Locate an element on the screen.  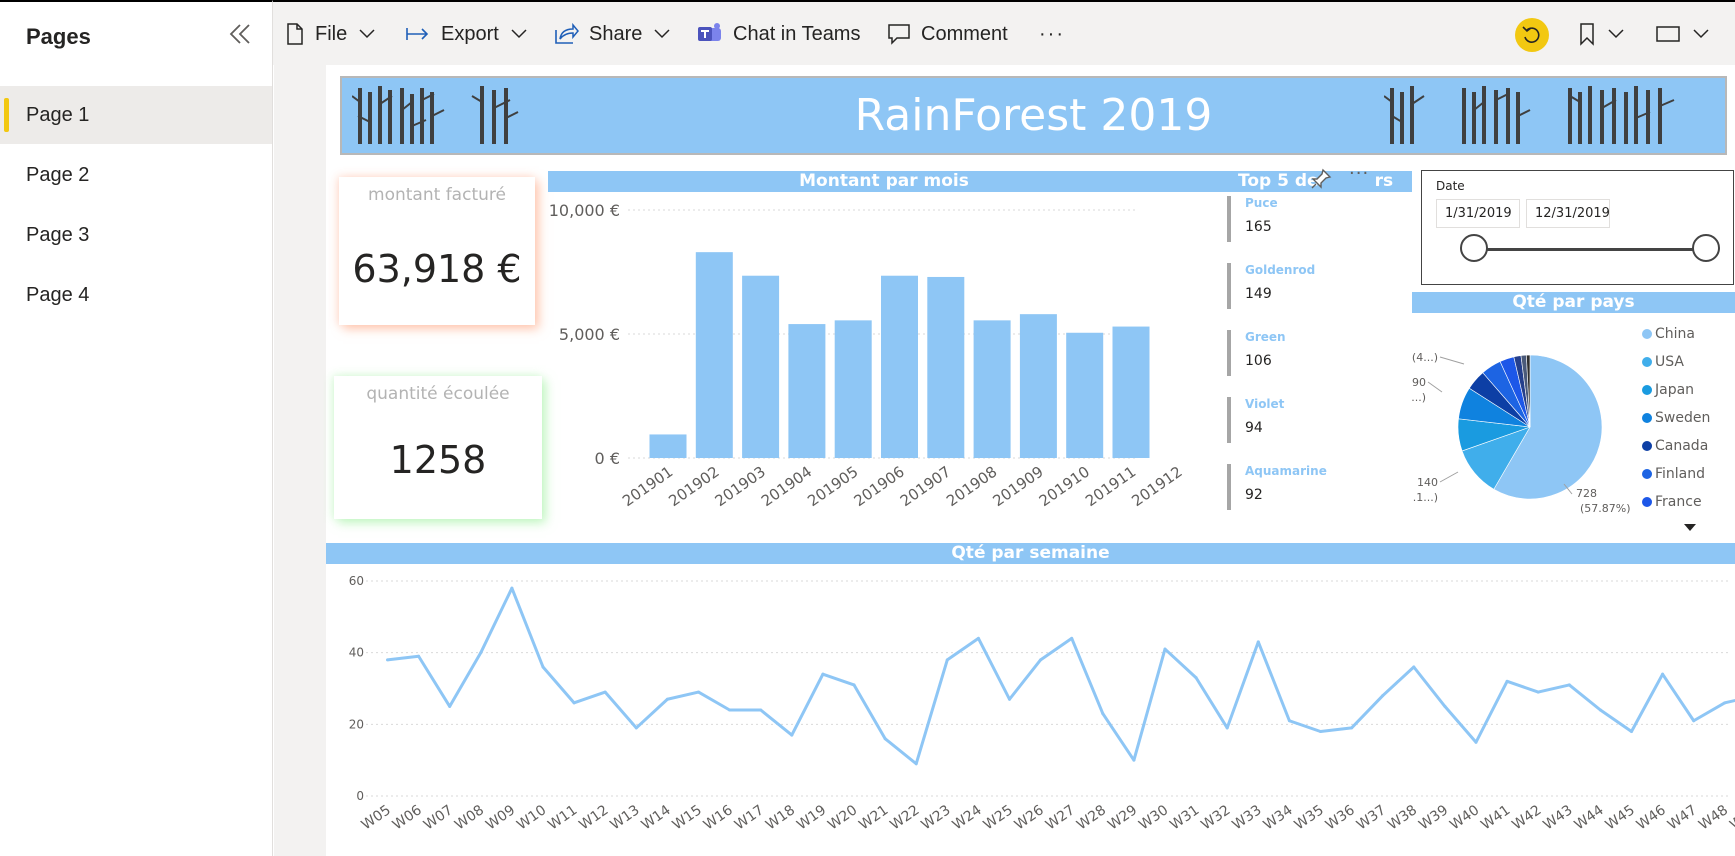
visual-more-options-button: ··· is located at coordinates (1359, 173).